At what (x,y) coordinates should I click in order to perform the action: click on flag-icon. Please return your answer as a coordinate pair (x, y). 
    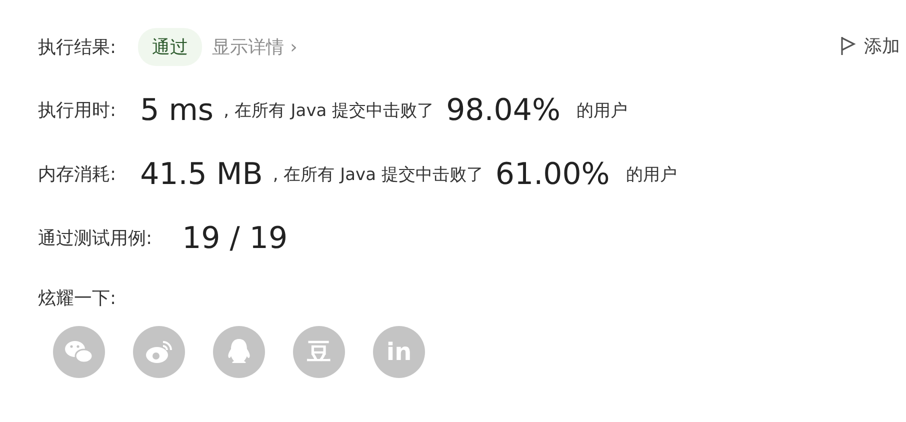
    Looking at the image, I should click on (848, 46).